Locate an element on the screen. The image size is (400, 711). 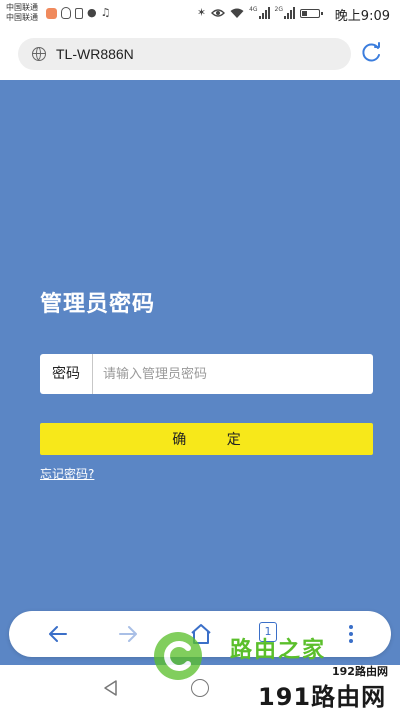
wechat-icon: ● is located at coordinates (92, 12).